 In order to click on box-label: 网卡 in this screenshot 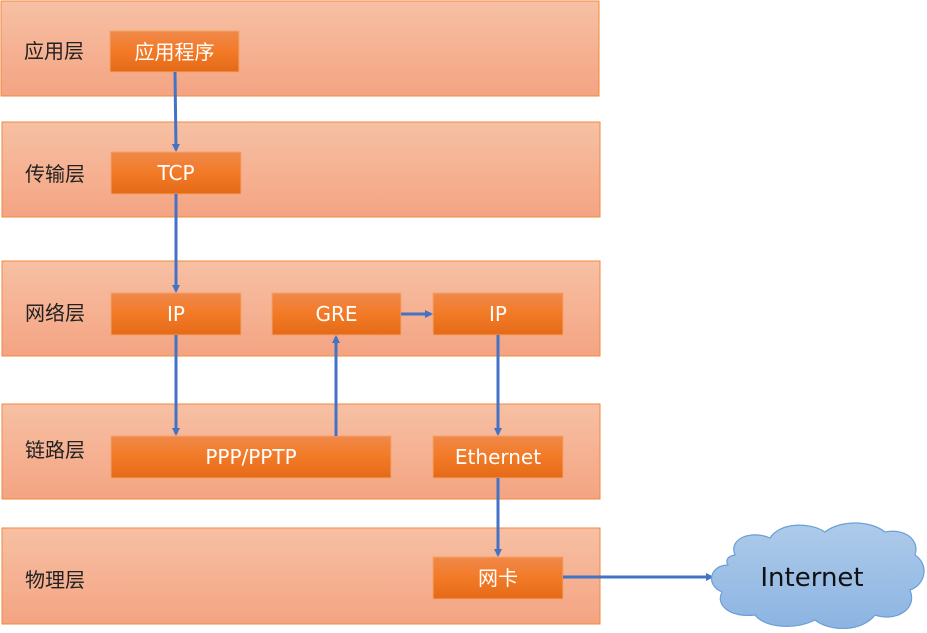, I will do `click(498, 578)`.